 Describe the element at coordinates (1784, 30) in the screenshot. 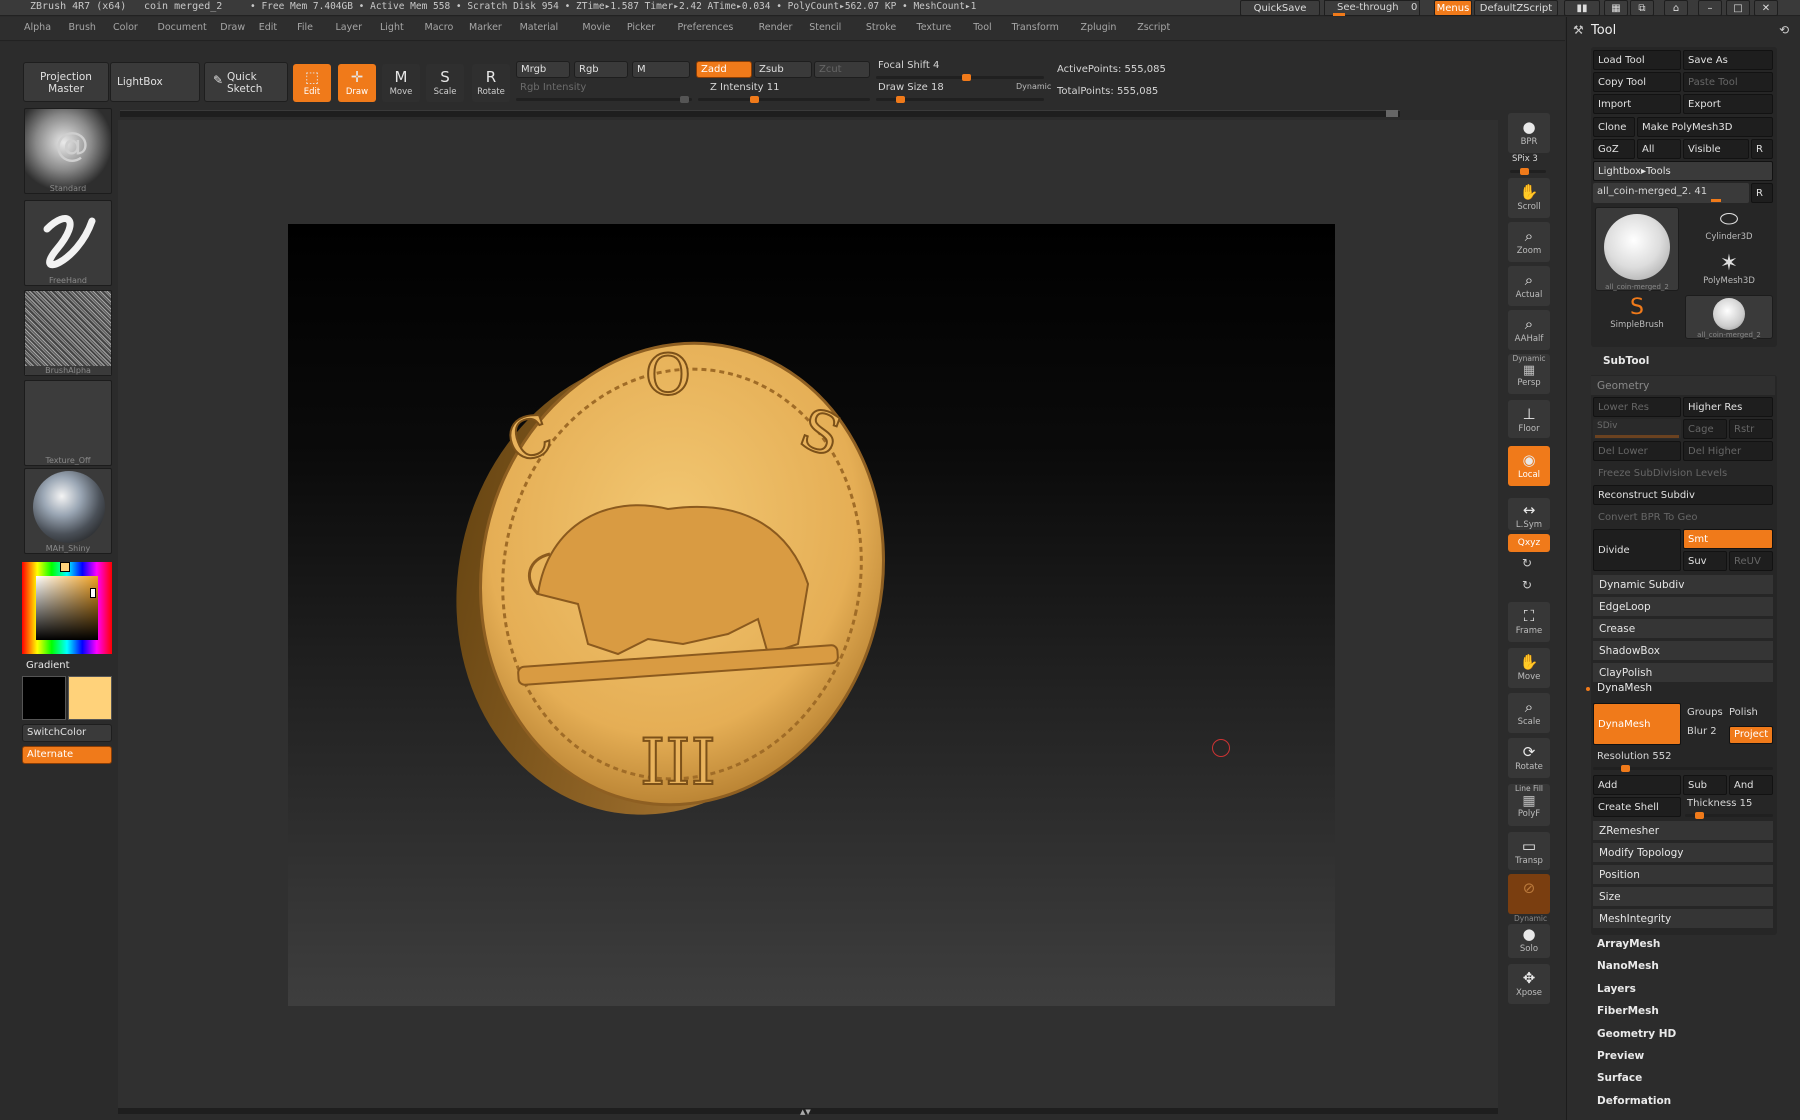

I see `refresh-icon: ⟲` at that location.